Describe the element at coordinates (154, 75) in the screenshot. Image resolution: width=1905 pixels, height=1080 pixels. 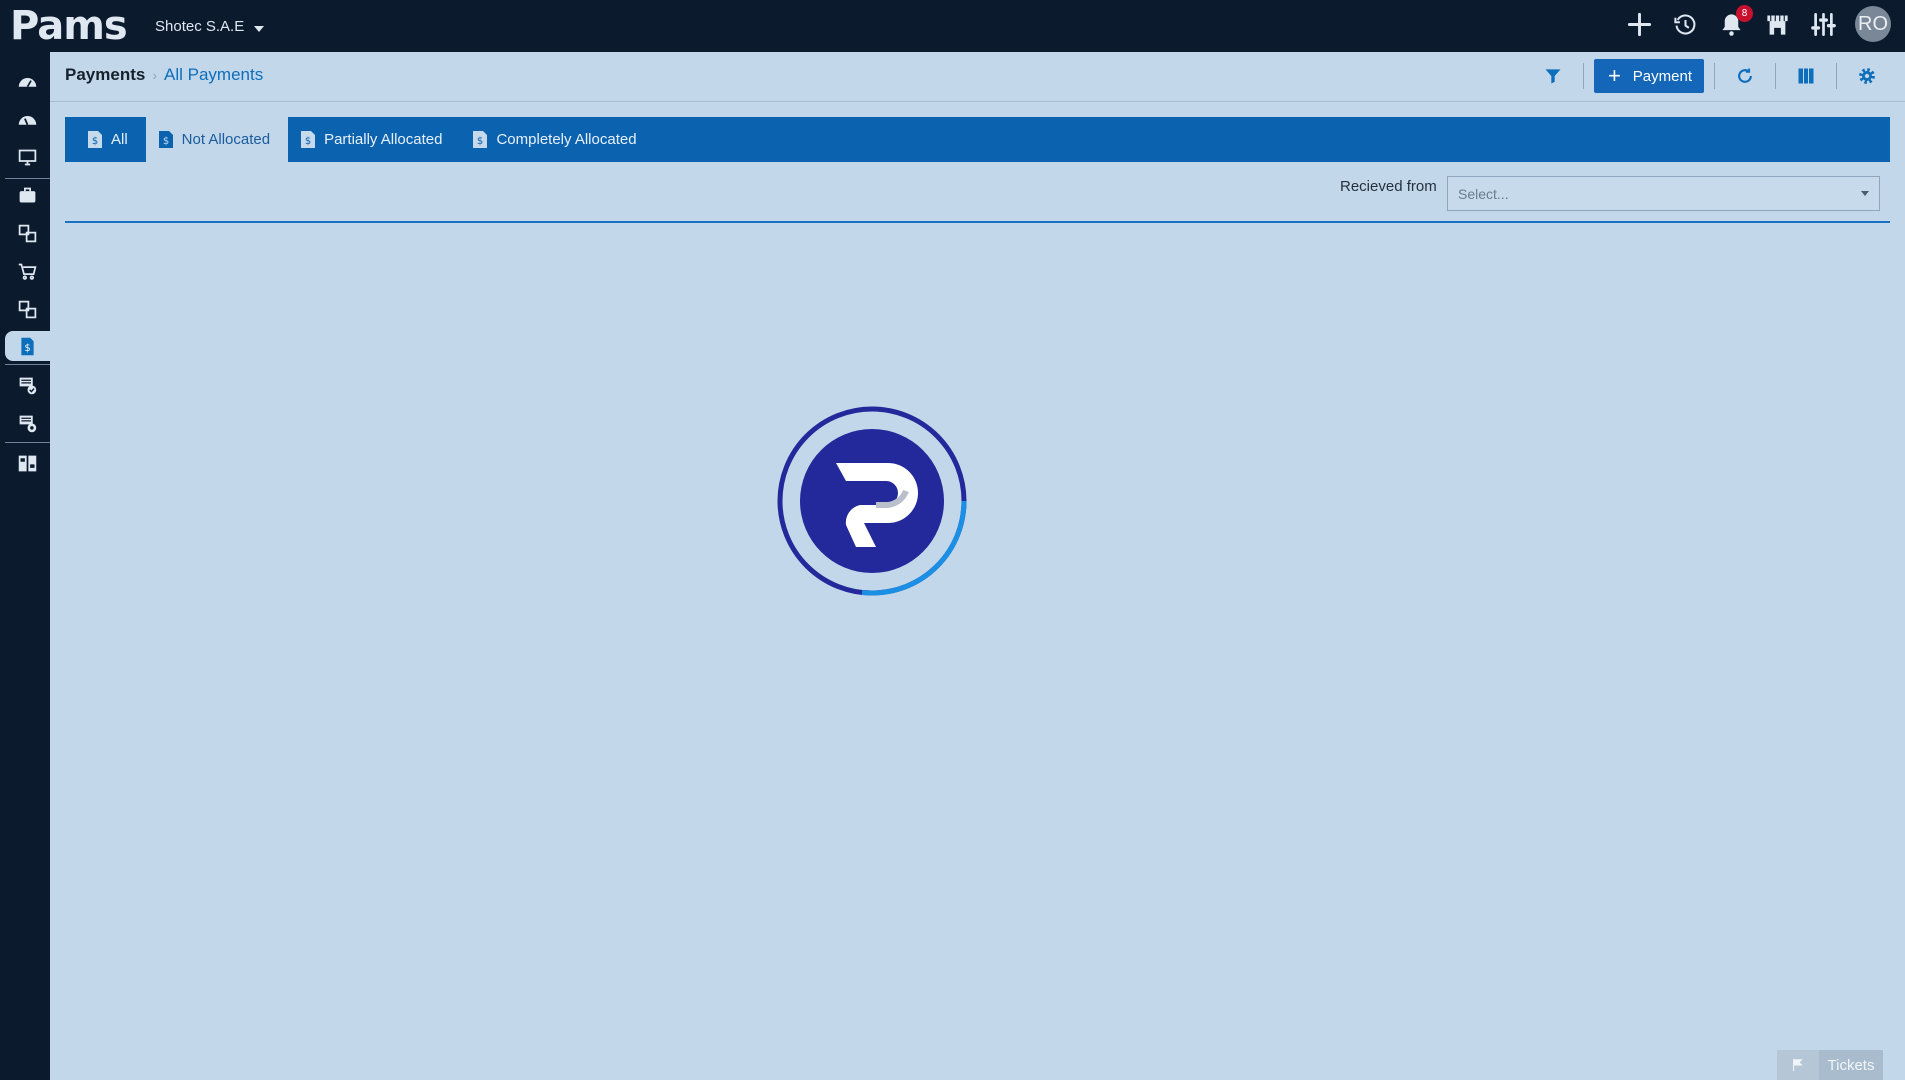
I see `chevron-right-icon: ›` at that location.